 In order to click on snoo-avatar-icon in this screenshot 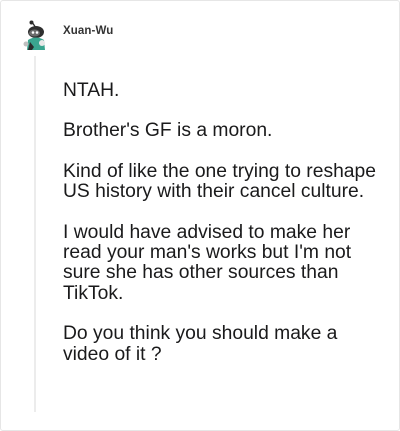, I will do `click(36, 35)`.